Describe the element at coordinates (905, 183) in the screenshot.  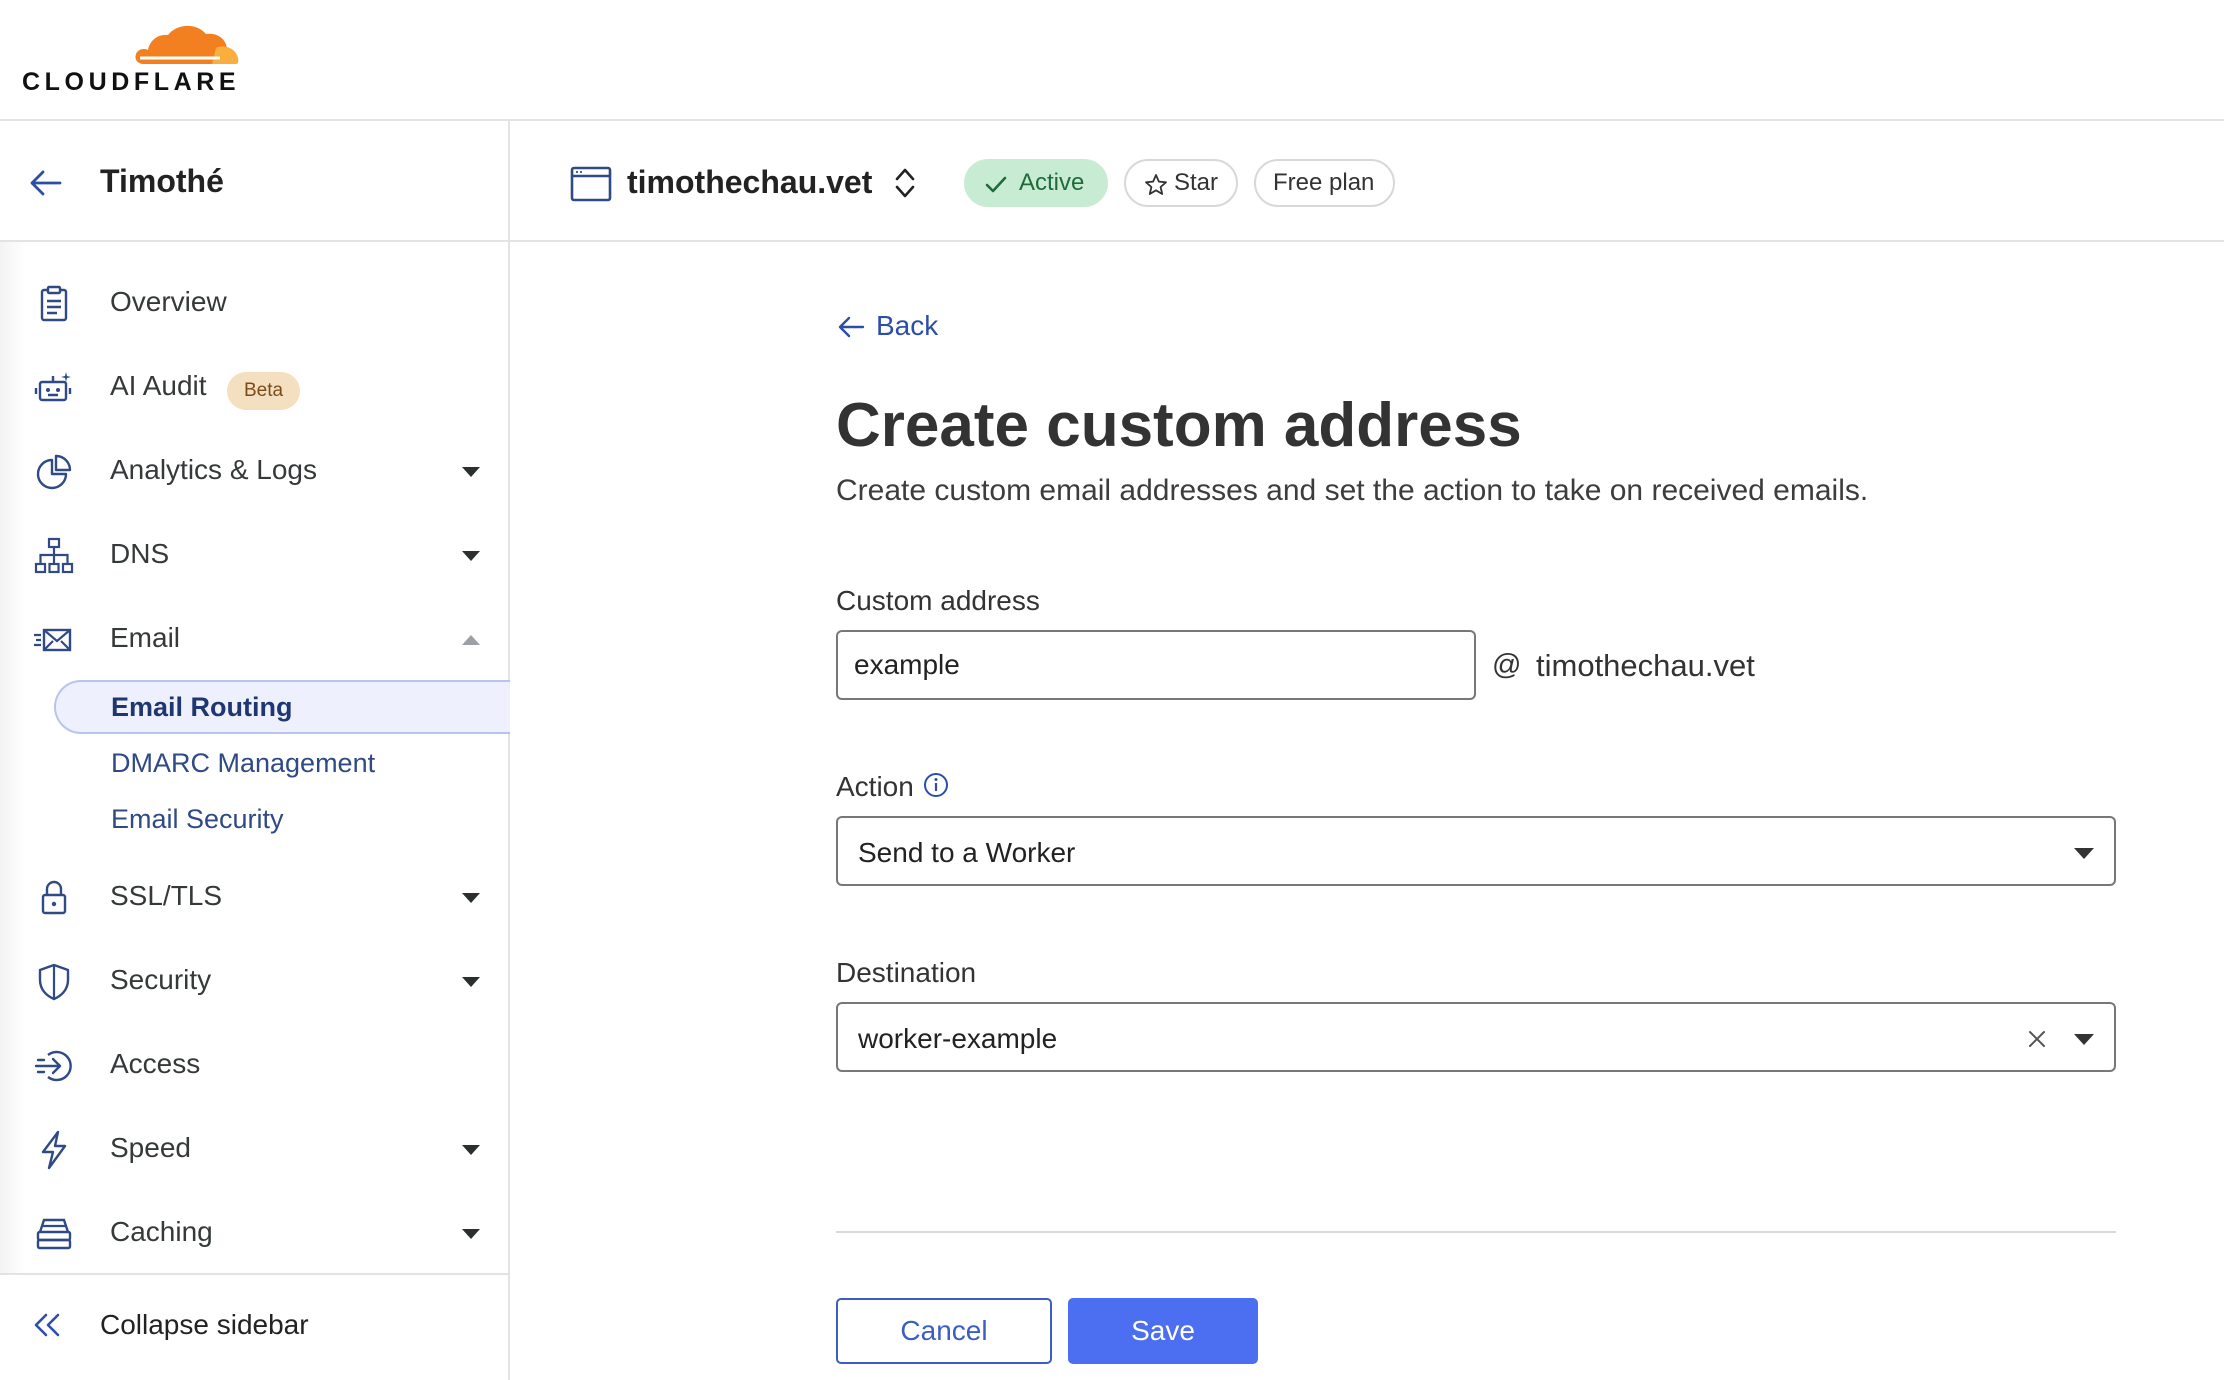
I see `zone-switcher-icon` at that location.